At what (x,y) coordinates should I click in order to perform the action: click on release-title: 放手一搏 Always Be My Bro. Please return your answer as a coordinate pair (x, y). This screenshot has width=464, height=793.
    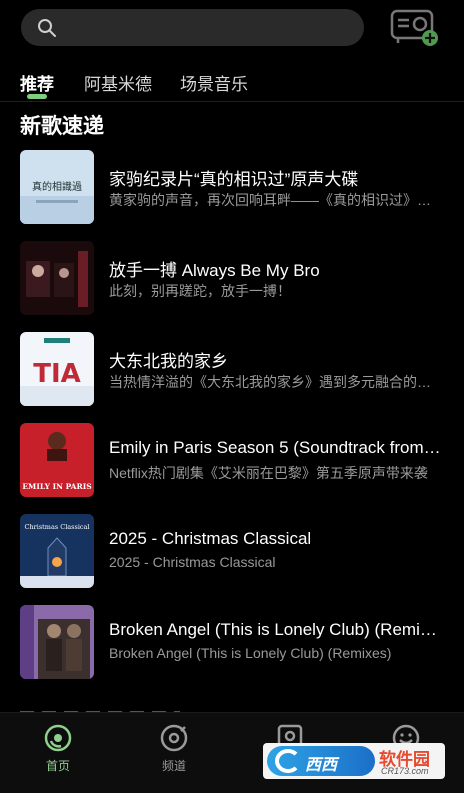
    Looking at the image, I should click on (214, 270).